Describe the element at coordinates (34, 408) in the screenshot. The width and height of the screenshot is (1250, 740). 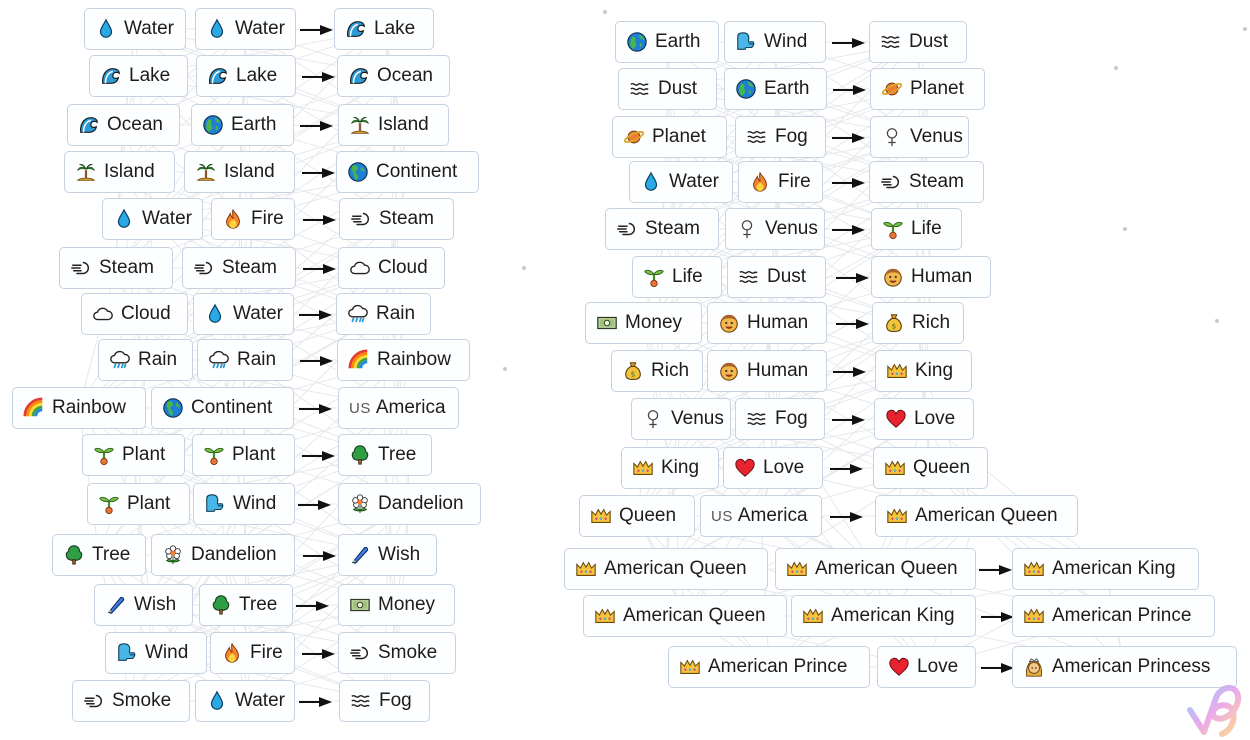
I see `rainbow-icon` at that location.